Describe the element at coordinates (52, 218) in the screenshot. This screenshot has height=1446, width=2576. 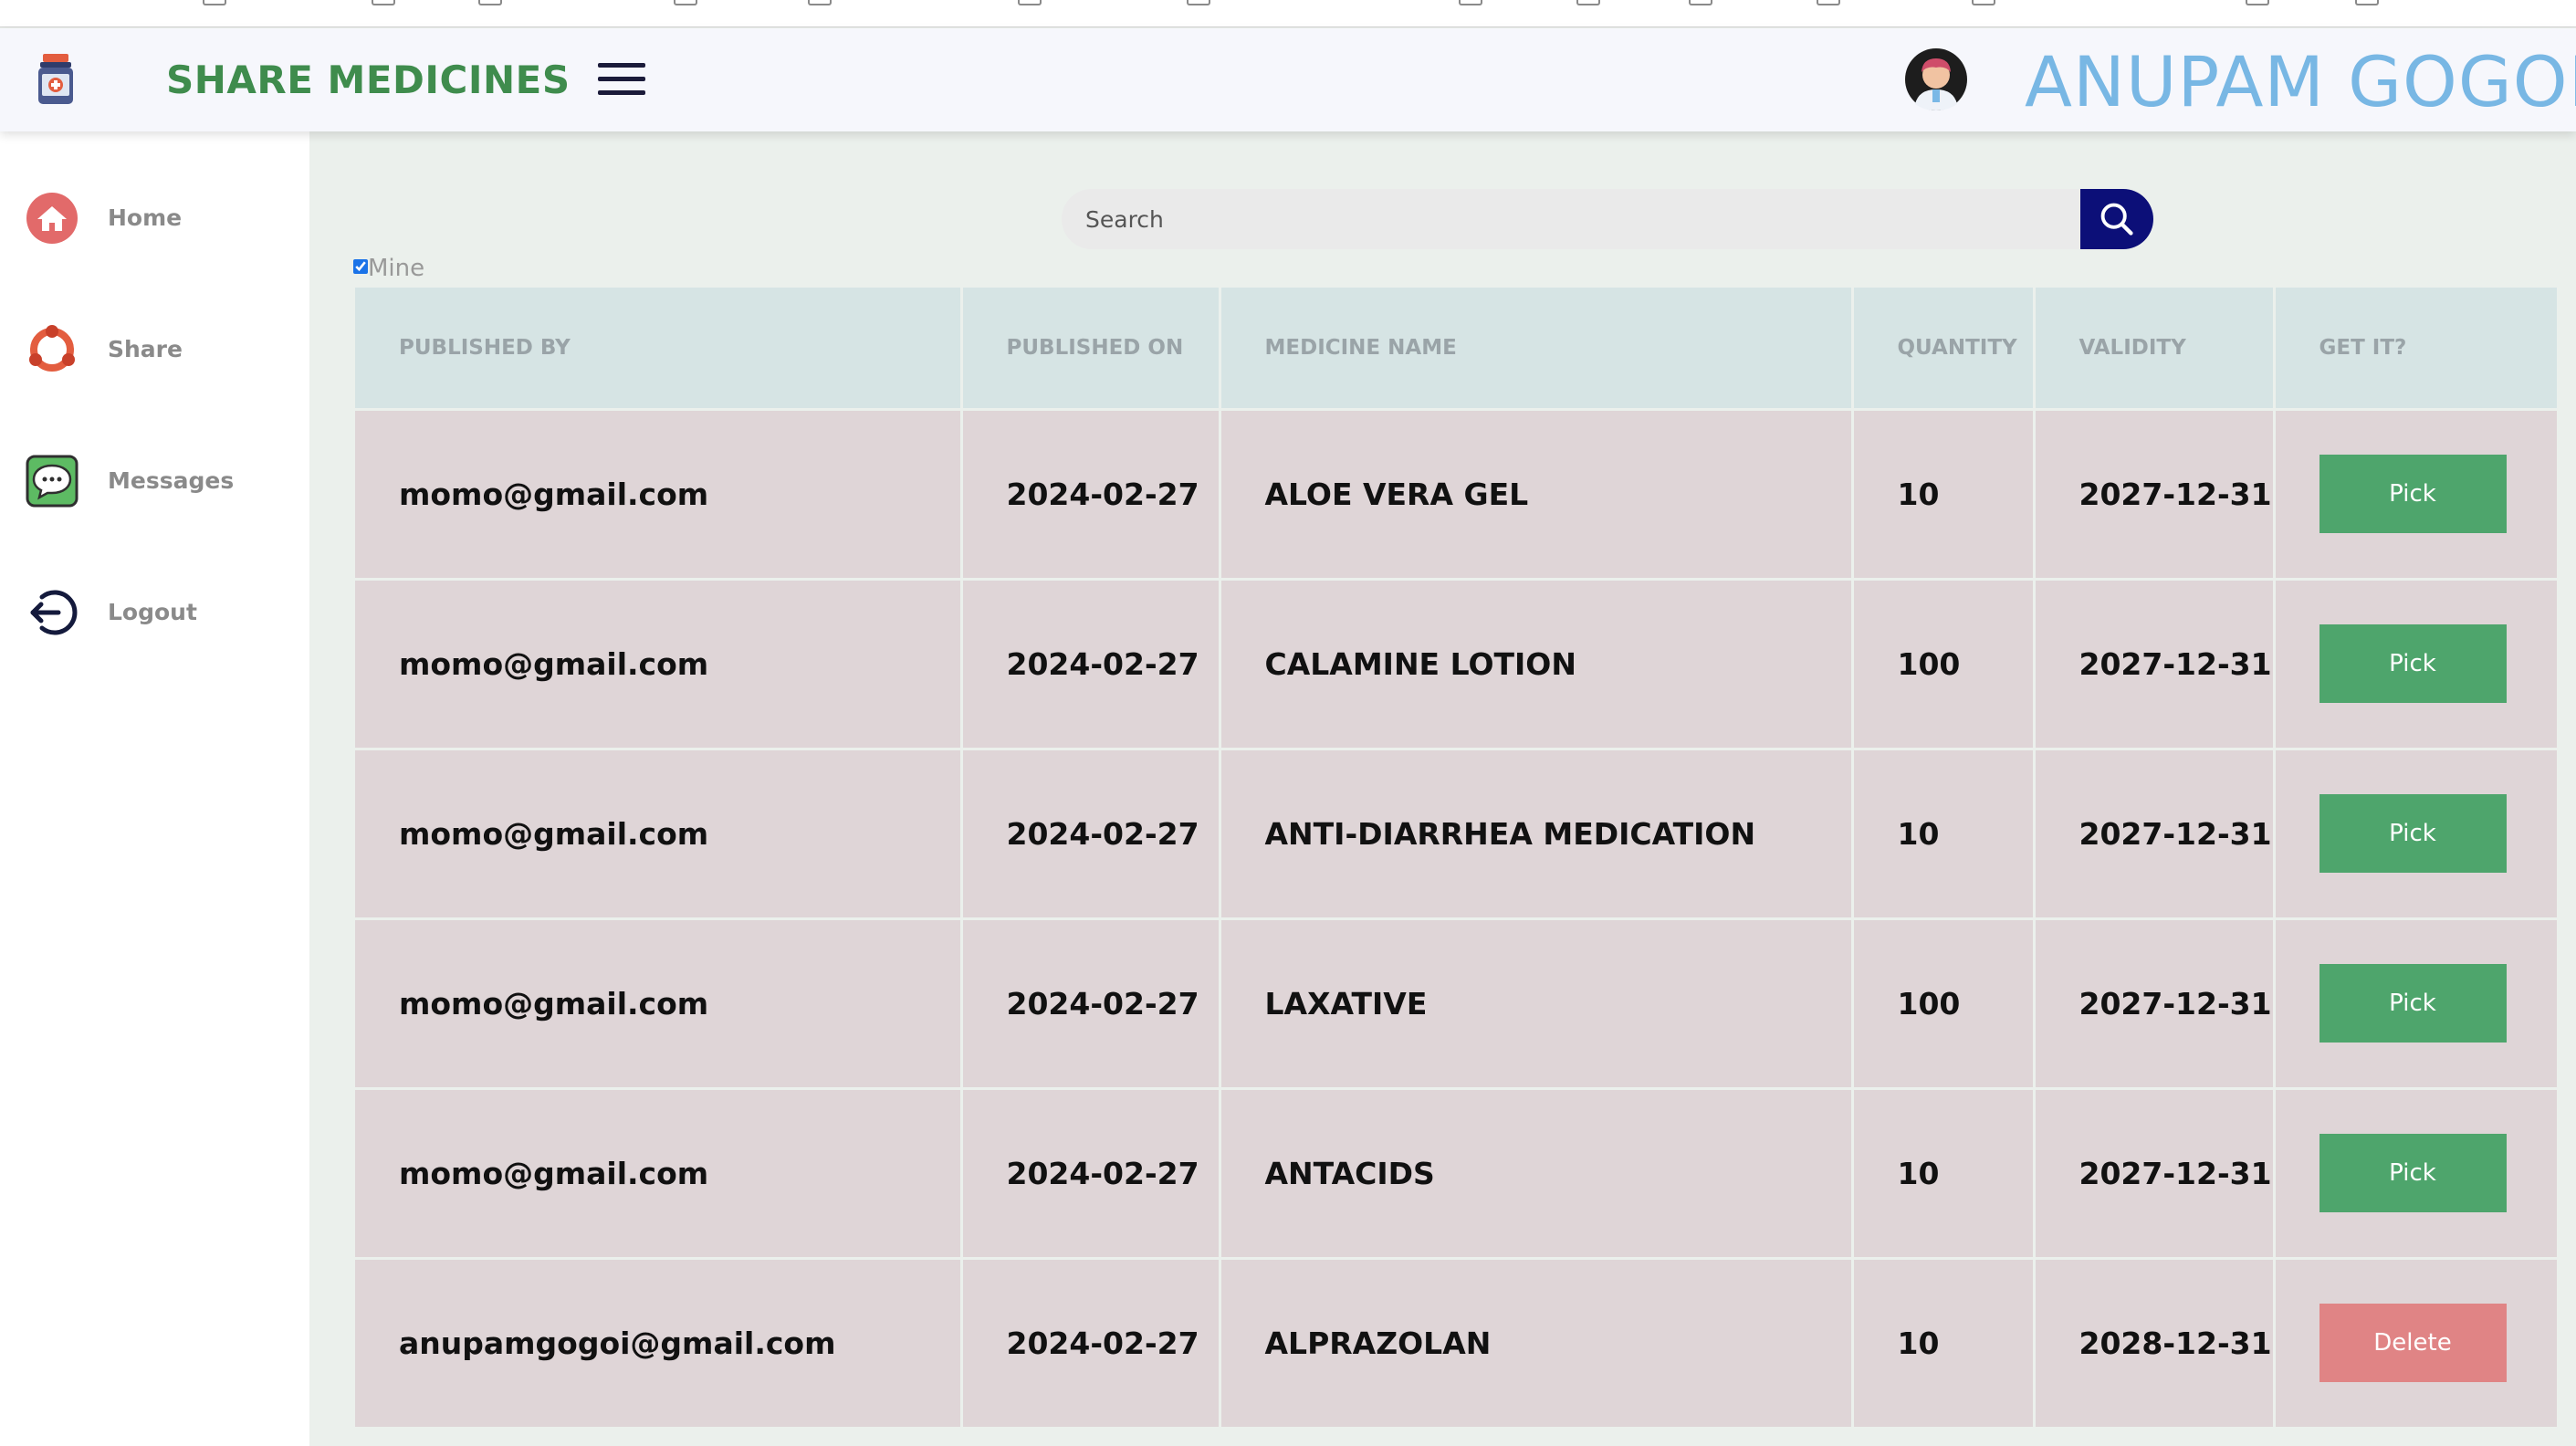
I see `home-icon` at that location.